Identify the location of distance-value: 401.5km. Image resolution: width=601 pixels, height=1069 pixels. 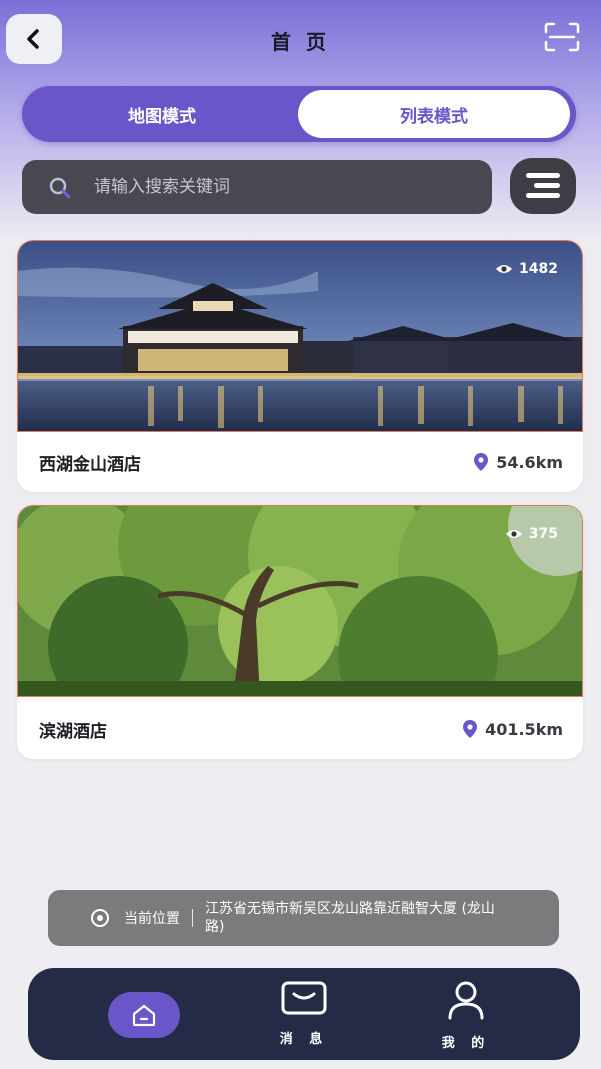
(524, 729).